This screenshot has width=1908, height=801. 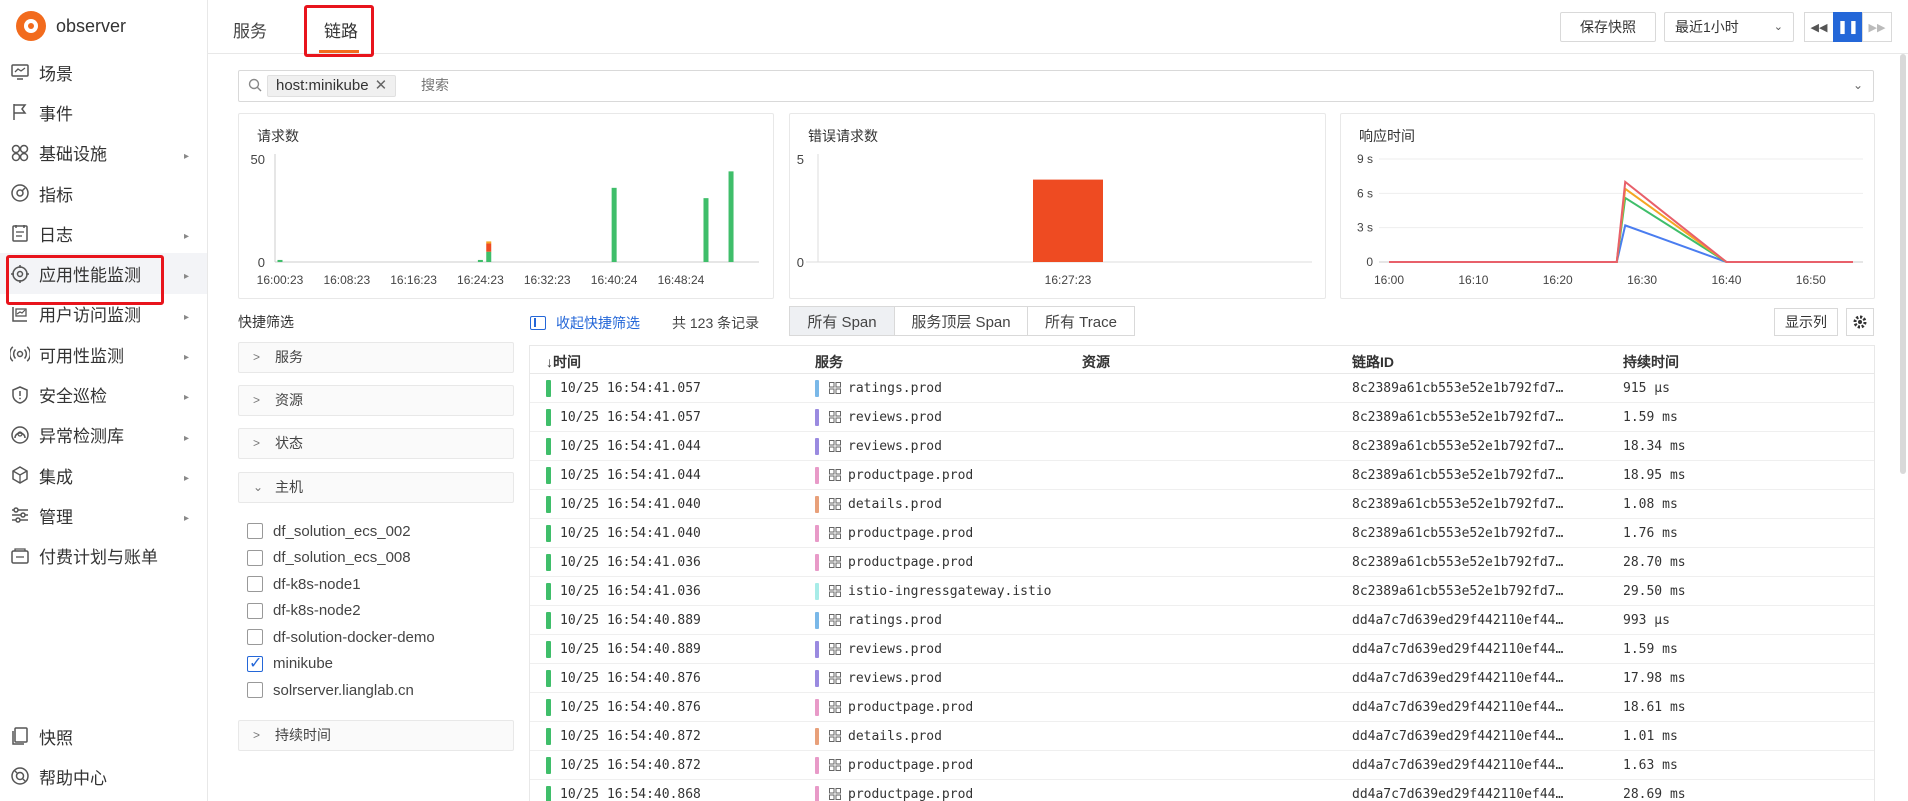 I want to click on time-range-select: 最近1小时 ⌄, so click(x=1729, y=27).